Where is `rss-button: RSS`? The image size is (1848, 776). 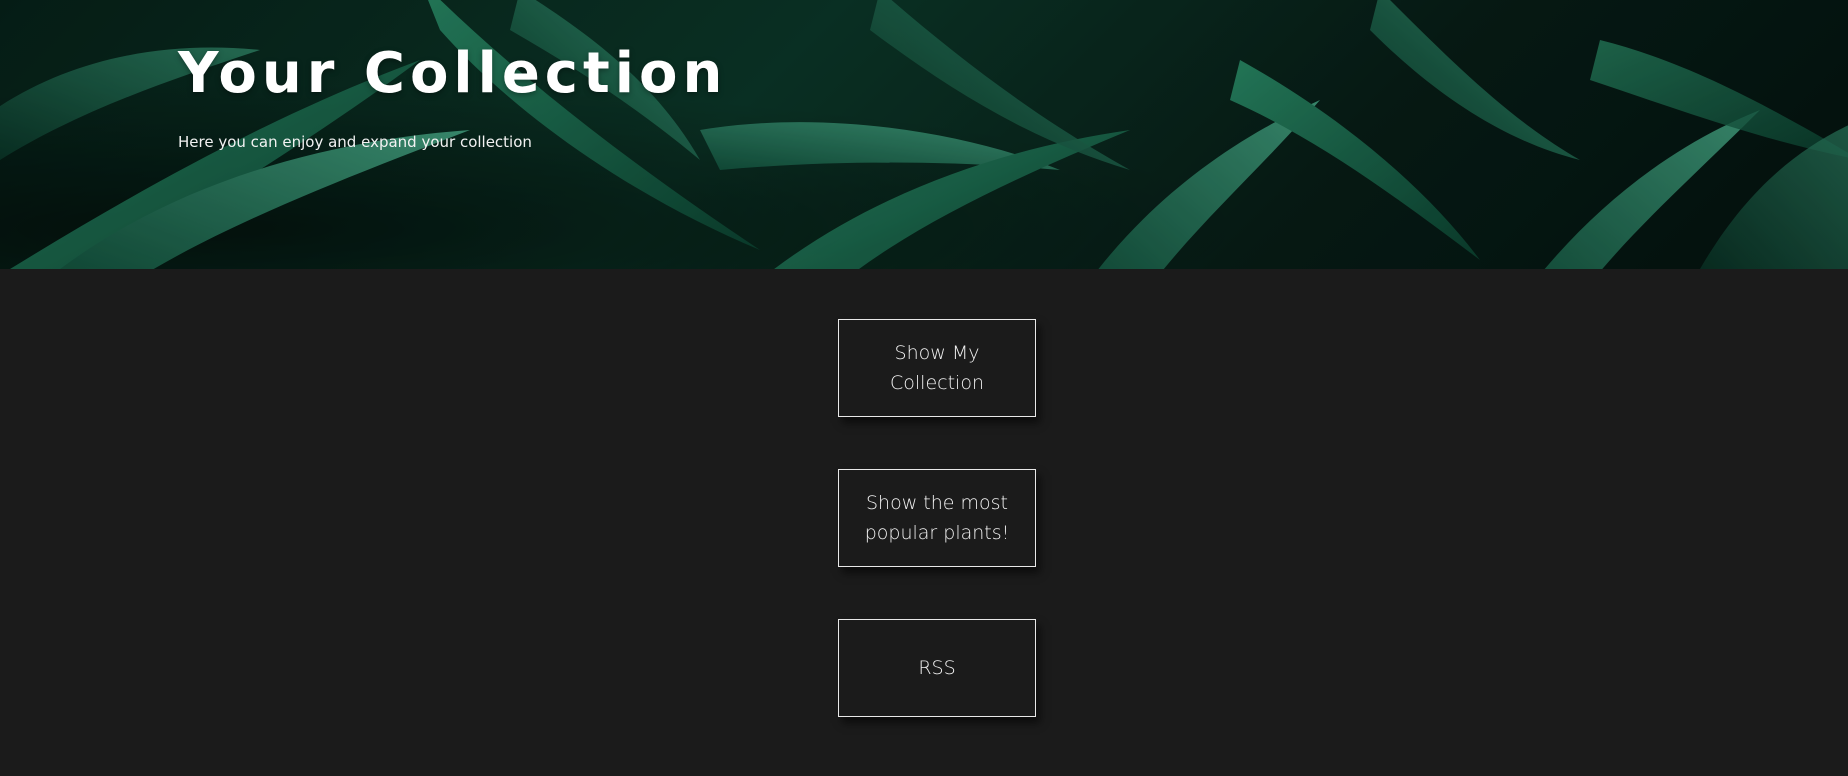 rss-button: RSS is located at coordinates (937, 668).